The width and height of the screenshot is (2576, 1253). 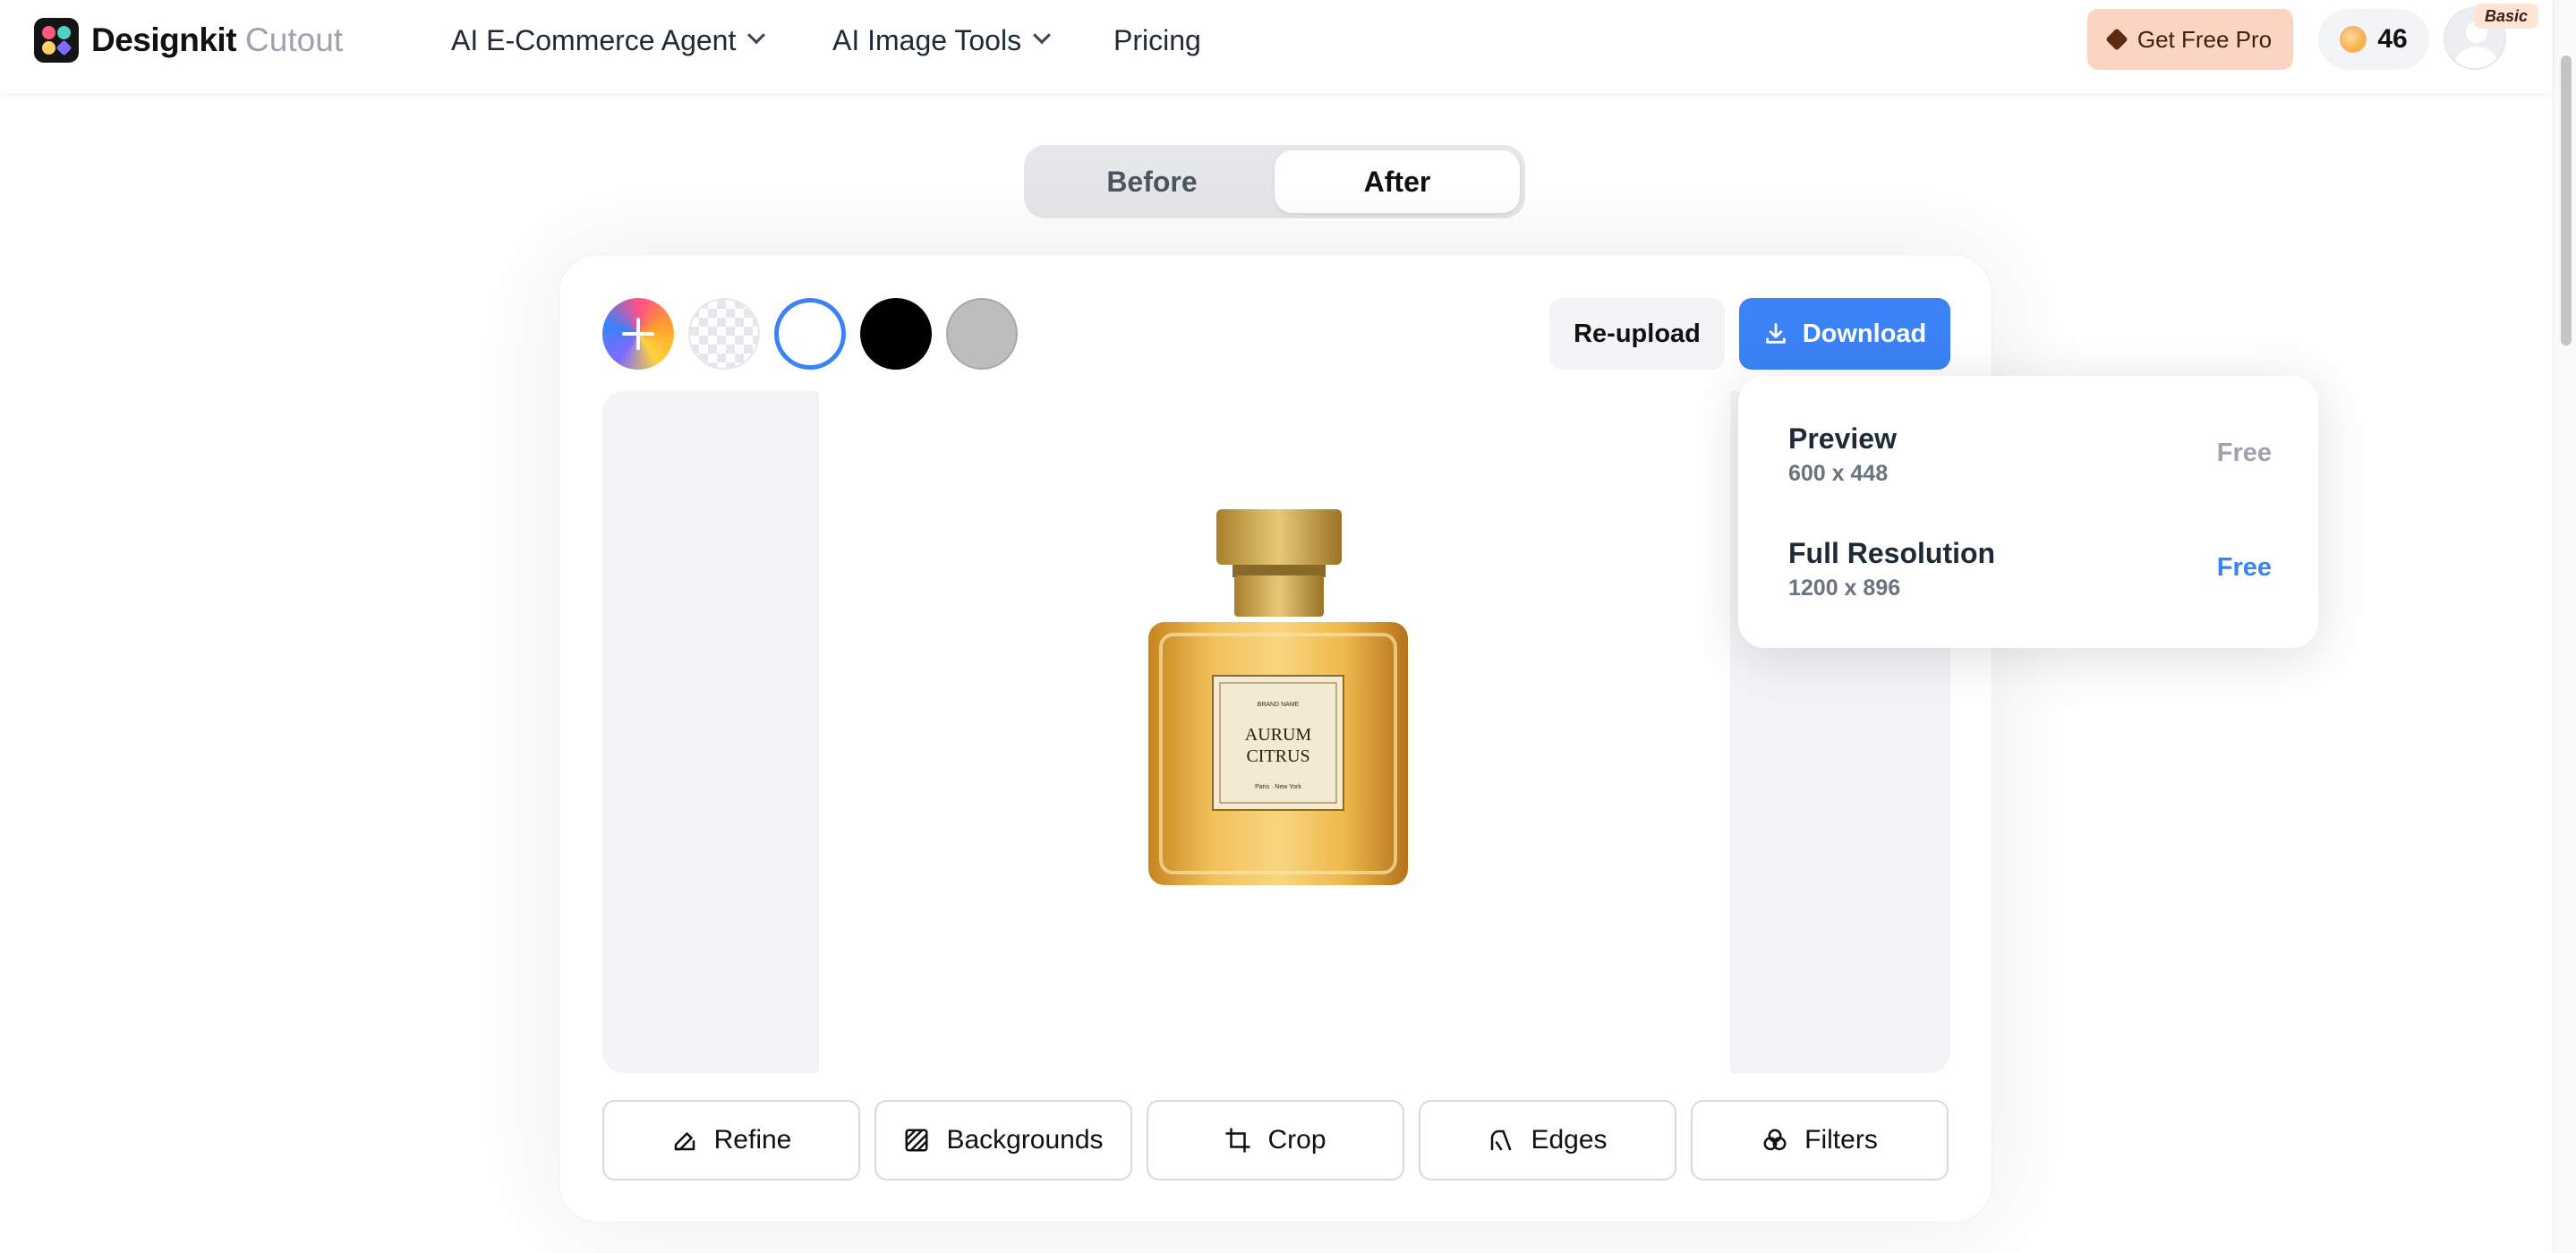 What do you see at coordinates (1864, 333) in the screenshot?
I see `download-label: Download` at bounding box center [1864, 333].